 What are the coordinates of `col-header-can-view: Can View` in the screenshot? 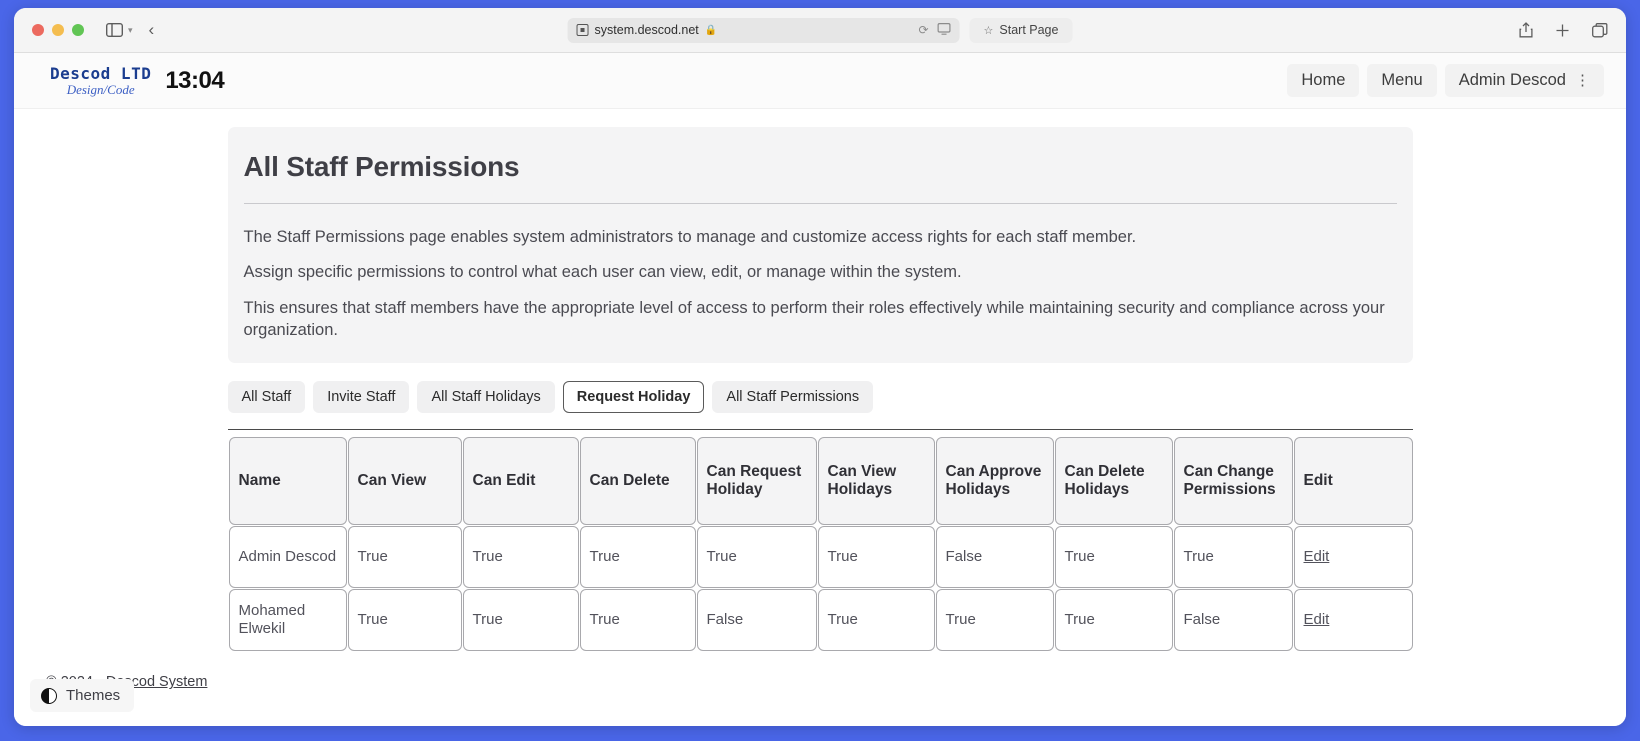 It's located at (404, 481).